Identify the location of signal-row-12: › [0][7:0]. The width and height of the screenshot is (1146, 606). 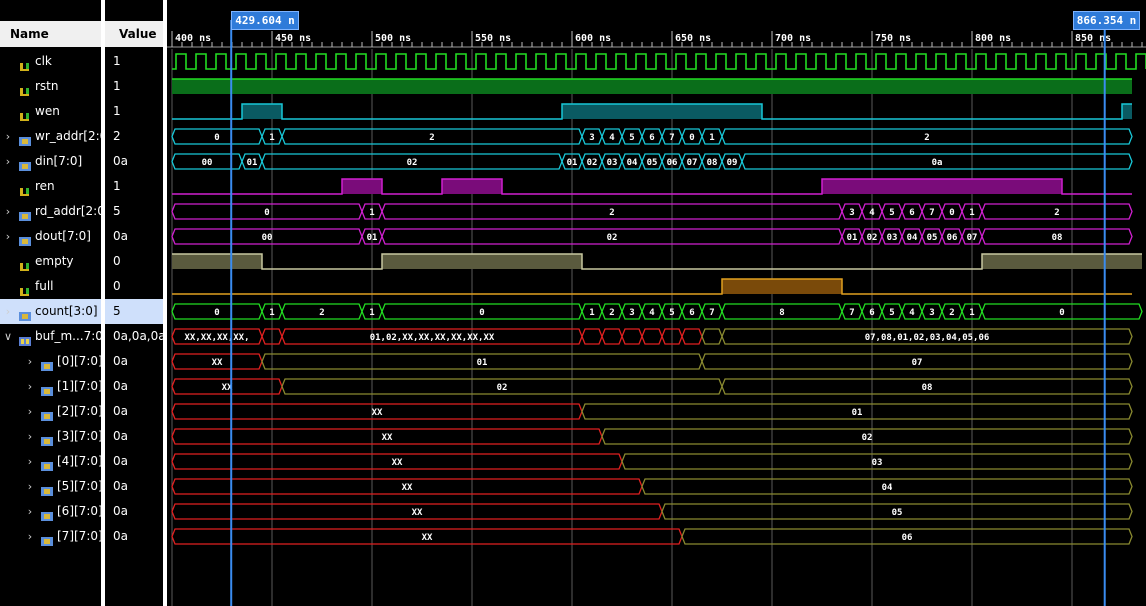
(50, 361).